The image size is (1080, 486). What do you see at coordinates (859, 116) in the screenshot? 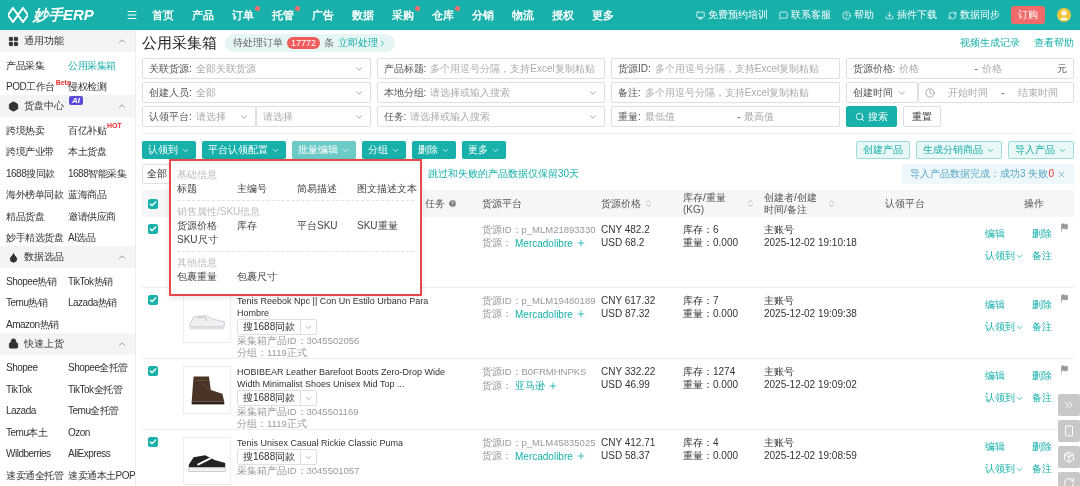
I see `search-icon` at bounding box center [859, 116].